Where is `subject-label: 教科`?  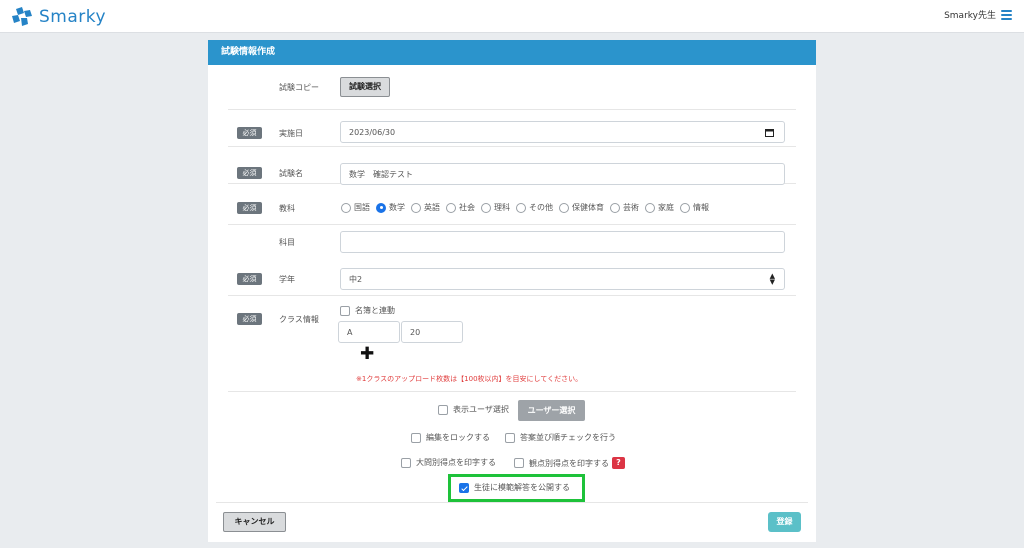
subject-label: 教科 is located at coordinates (287, 208).